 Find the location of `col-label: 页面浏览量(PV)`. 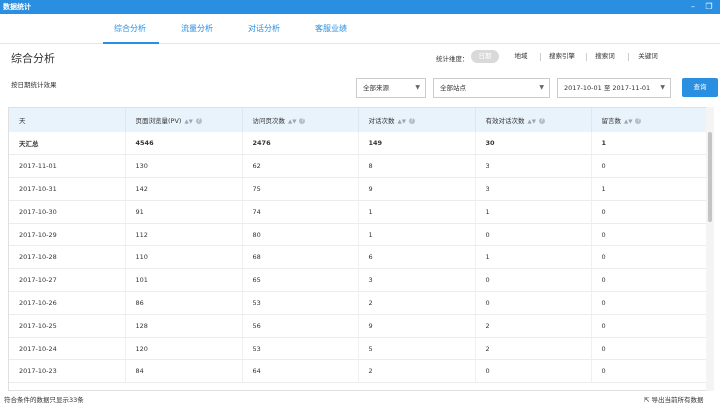

col-label: 页面浏览量(PV) is located at coordinates (158, 121).